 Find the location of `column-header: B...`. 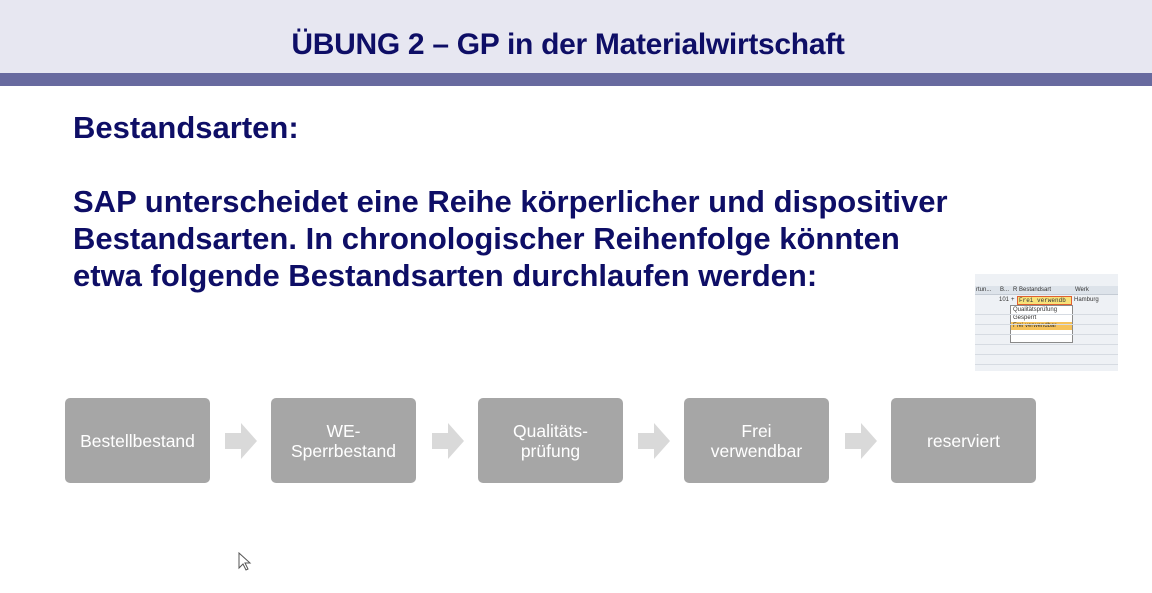

column-header: B... is located at coordinates (1005, 290).